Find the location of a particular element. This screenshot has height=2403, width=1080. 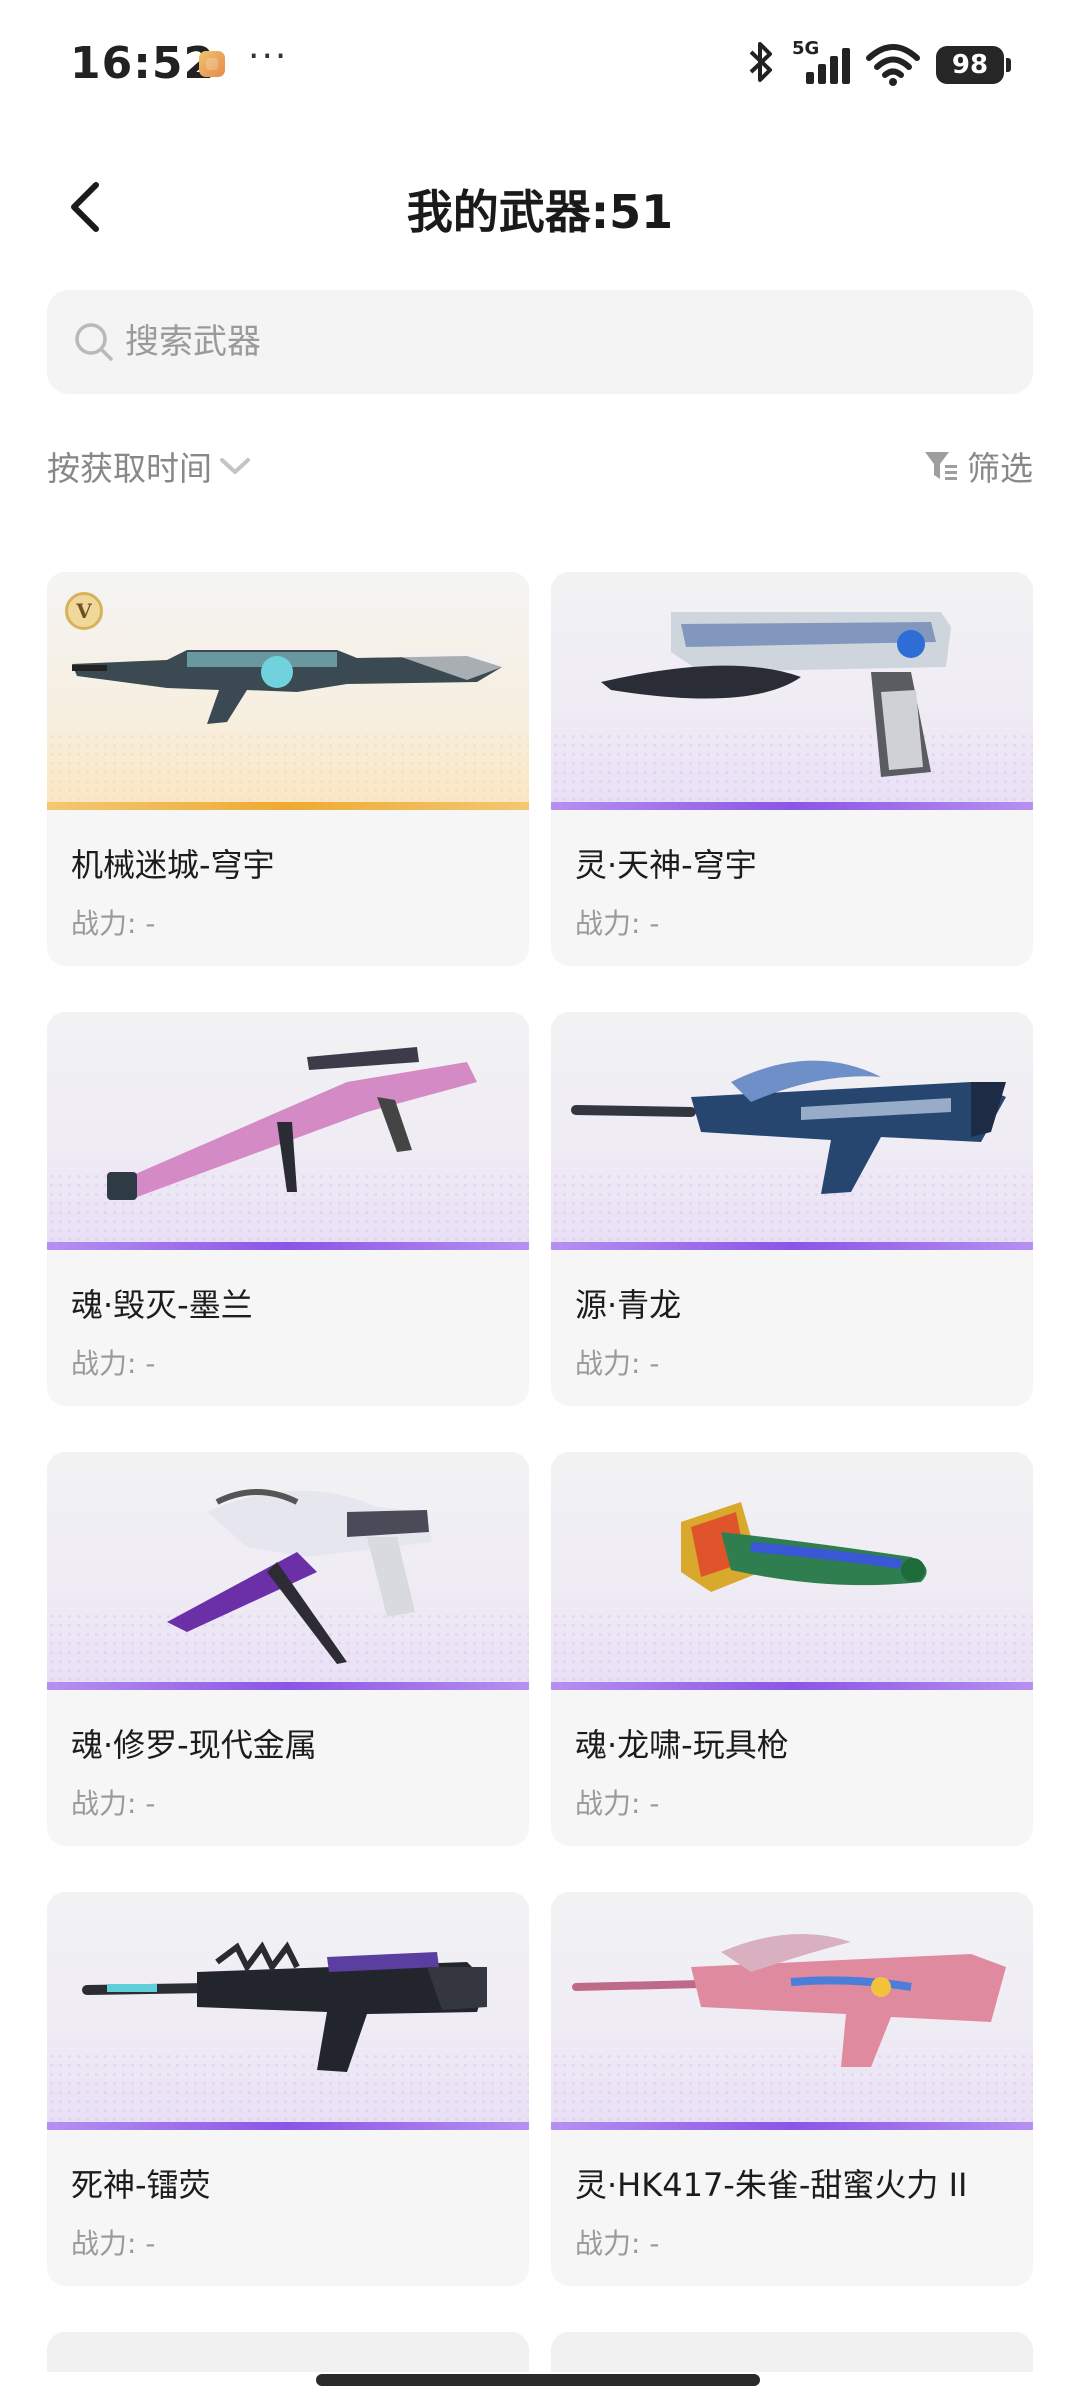

weapon-name: 死神-镭荧 is located at coordinates (141, 2185).